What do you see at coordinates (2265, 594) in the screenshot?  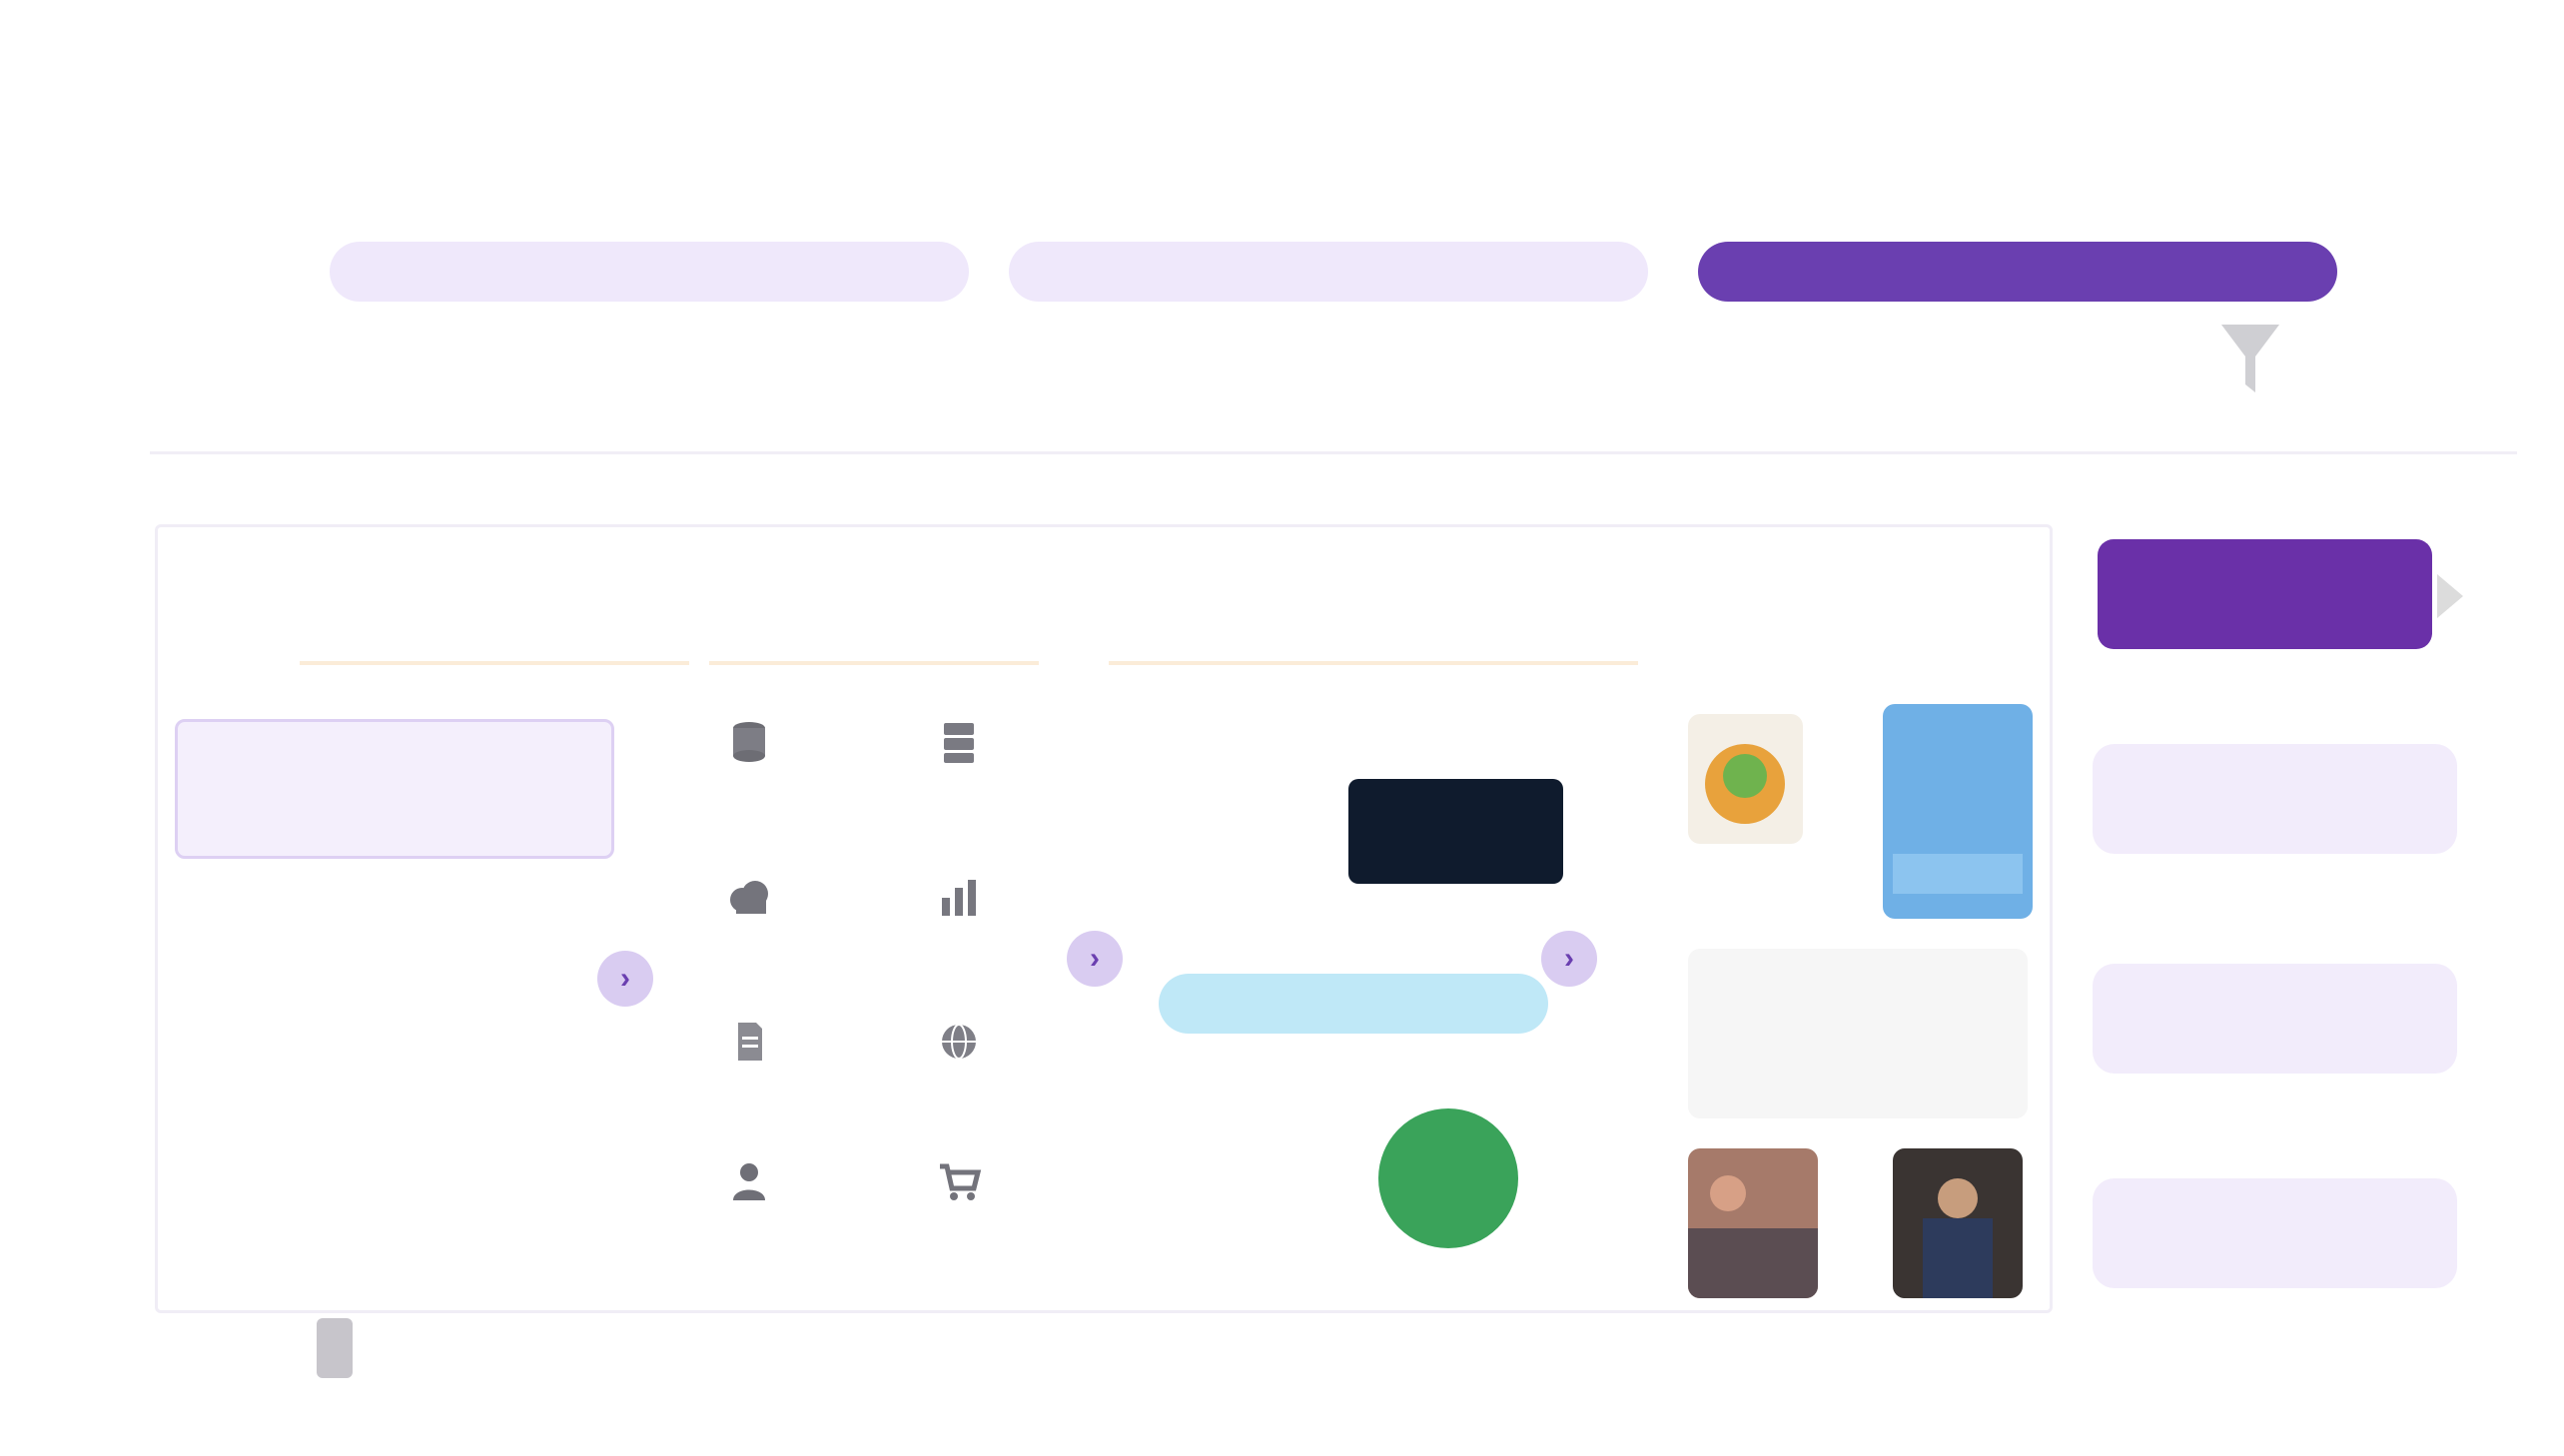 I see `primary-action-button` at bounding box center [2265, 594].